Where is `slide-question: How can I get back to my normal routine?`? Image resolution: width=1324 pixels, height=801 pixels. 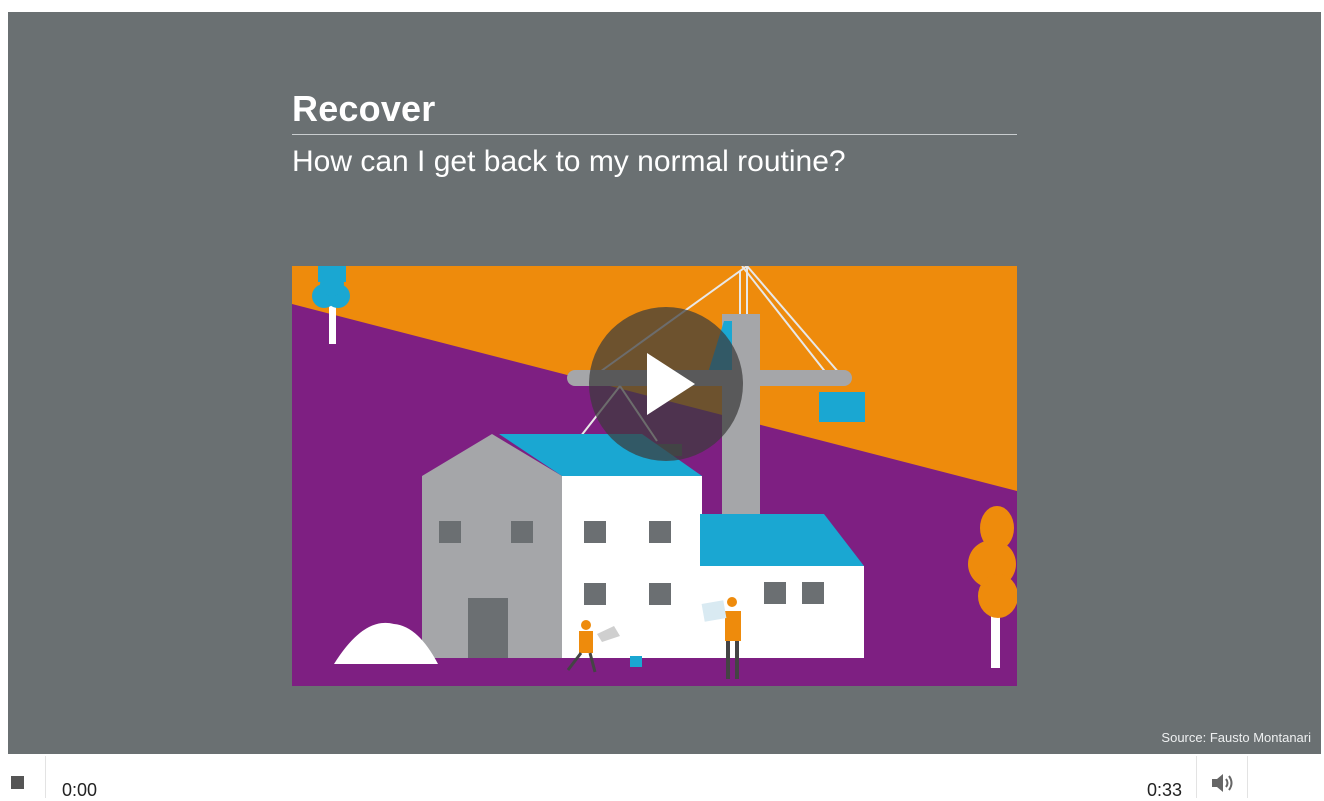
slide-question: How can I get back to my normal routine? is located at coordinates (569, 161).